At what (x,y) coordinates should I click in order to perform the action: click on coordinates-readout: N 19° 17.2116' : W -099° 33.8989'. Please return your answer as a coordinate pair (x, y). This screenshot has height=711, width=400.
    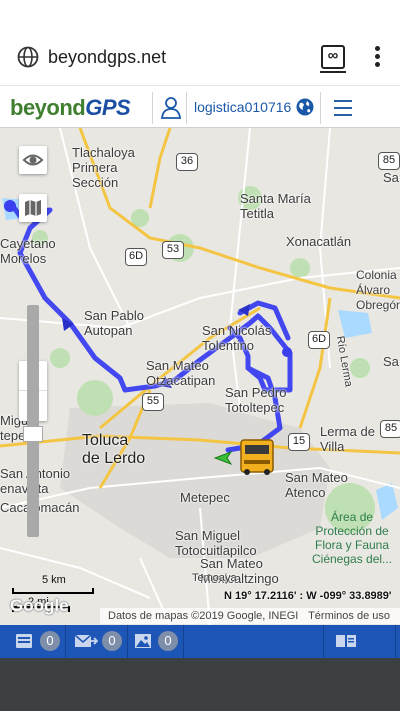
    Looking at the image, I should click on (308, 596).